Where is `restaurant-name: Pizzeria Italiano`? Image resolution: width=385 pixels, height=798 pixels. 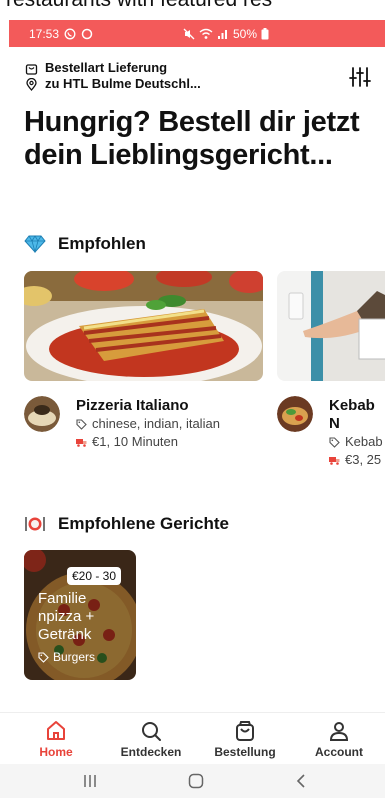 restaurant-name: Pizzeria Italiano is located at coordinates (132, 405).